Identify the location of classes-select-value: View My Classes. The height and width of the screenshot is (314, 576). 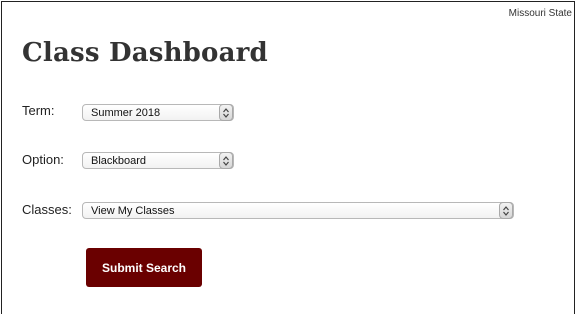
(133, 210).